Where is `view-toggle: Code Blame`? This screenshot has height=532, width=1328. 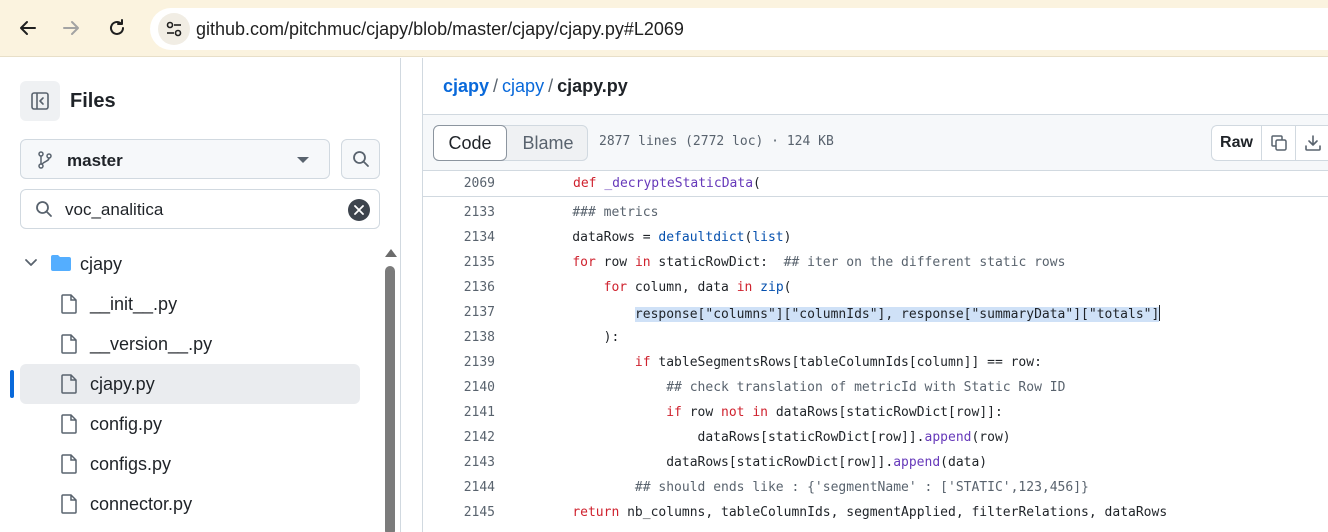
view-toggle: Code Blame is located at coordinates (510, 143).